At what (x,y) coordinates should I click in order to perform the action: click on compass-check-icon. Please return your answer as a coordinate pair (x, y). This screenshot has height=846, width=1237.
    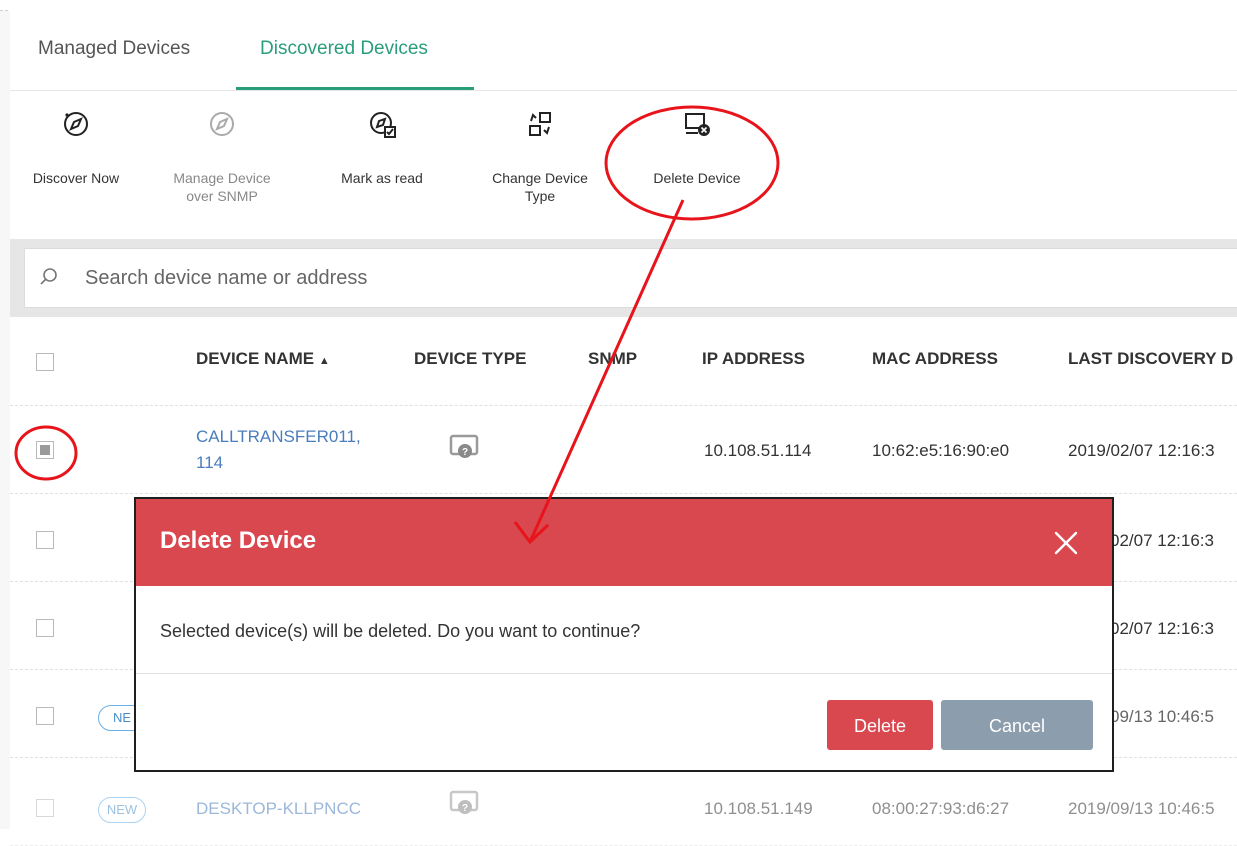
    Looking at the image, I should click on (383, 125).